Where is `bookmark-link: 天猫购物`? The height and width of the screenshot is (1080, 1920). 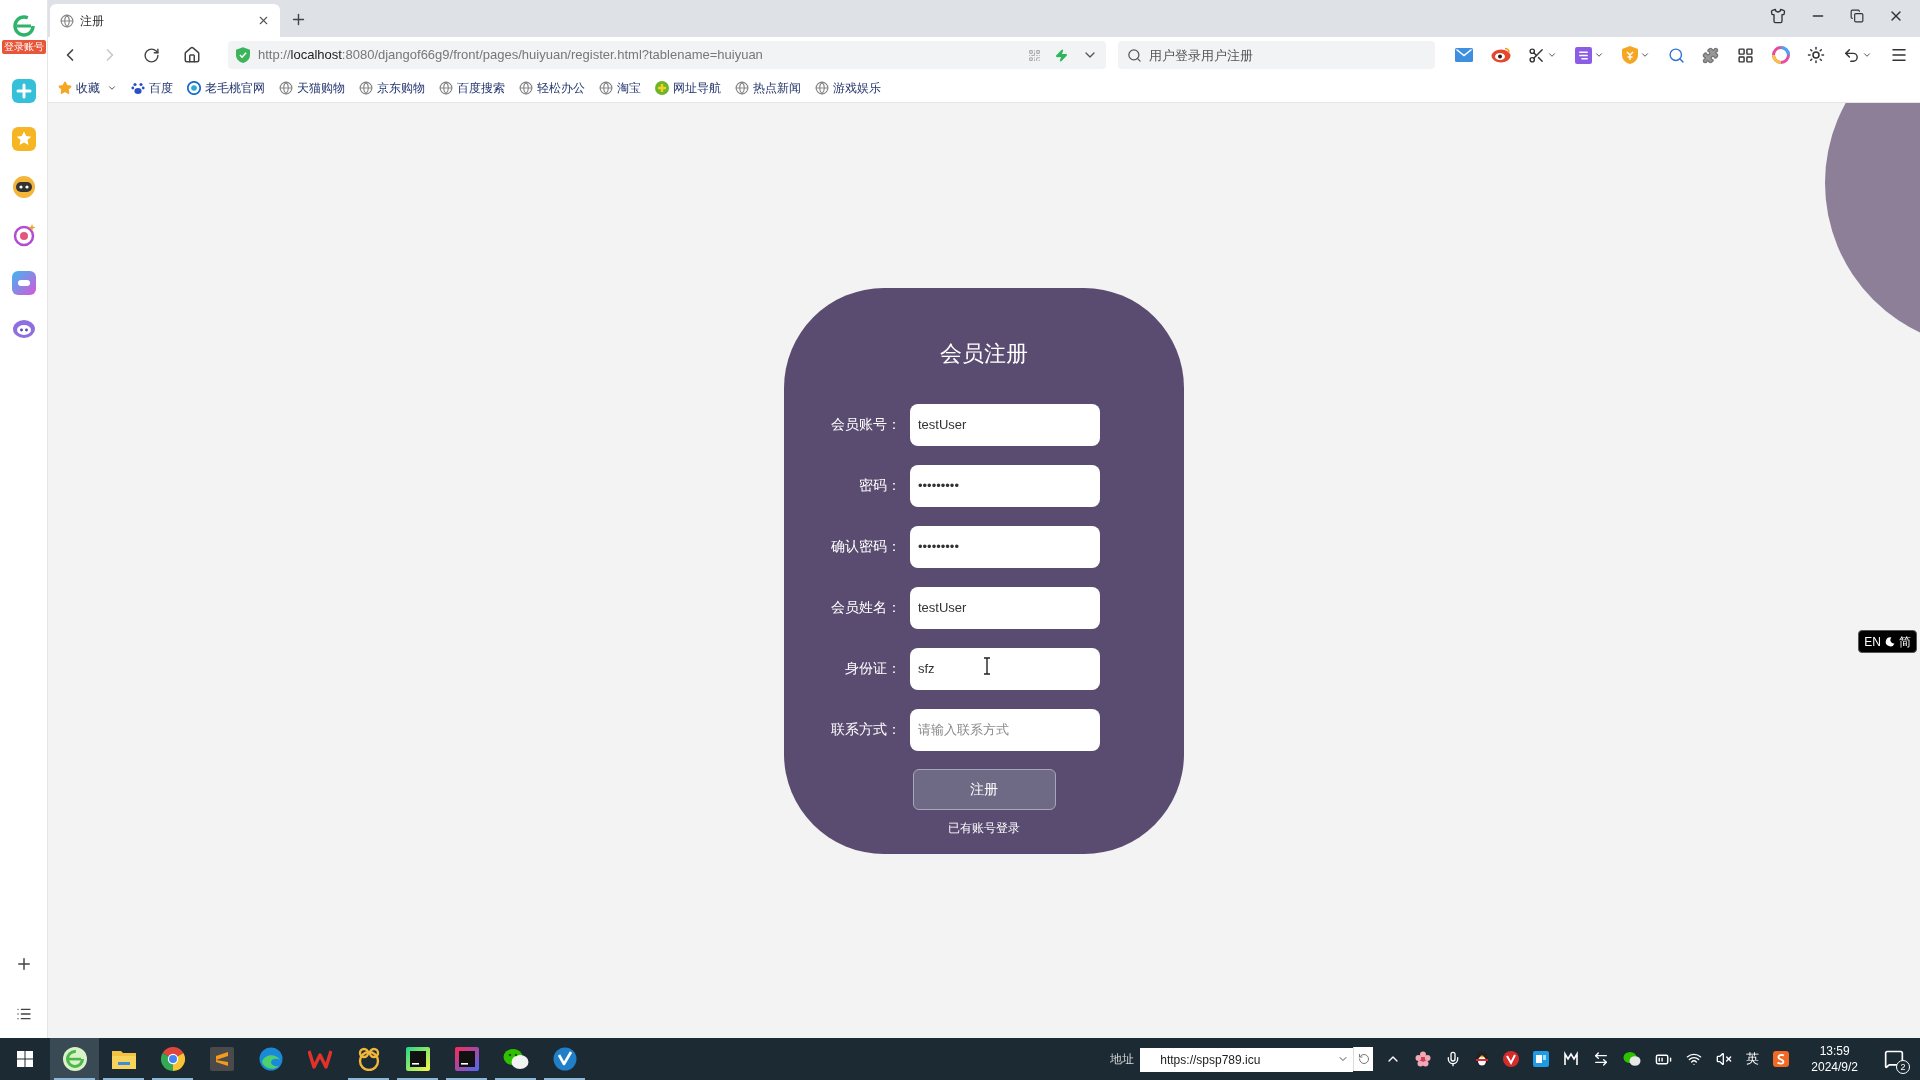 bookmark-link: 天猫购物 is located at coordinates (312, 87).